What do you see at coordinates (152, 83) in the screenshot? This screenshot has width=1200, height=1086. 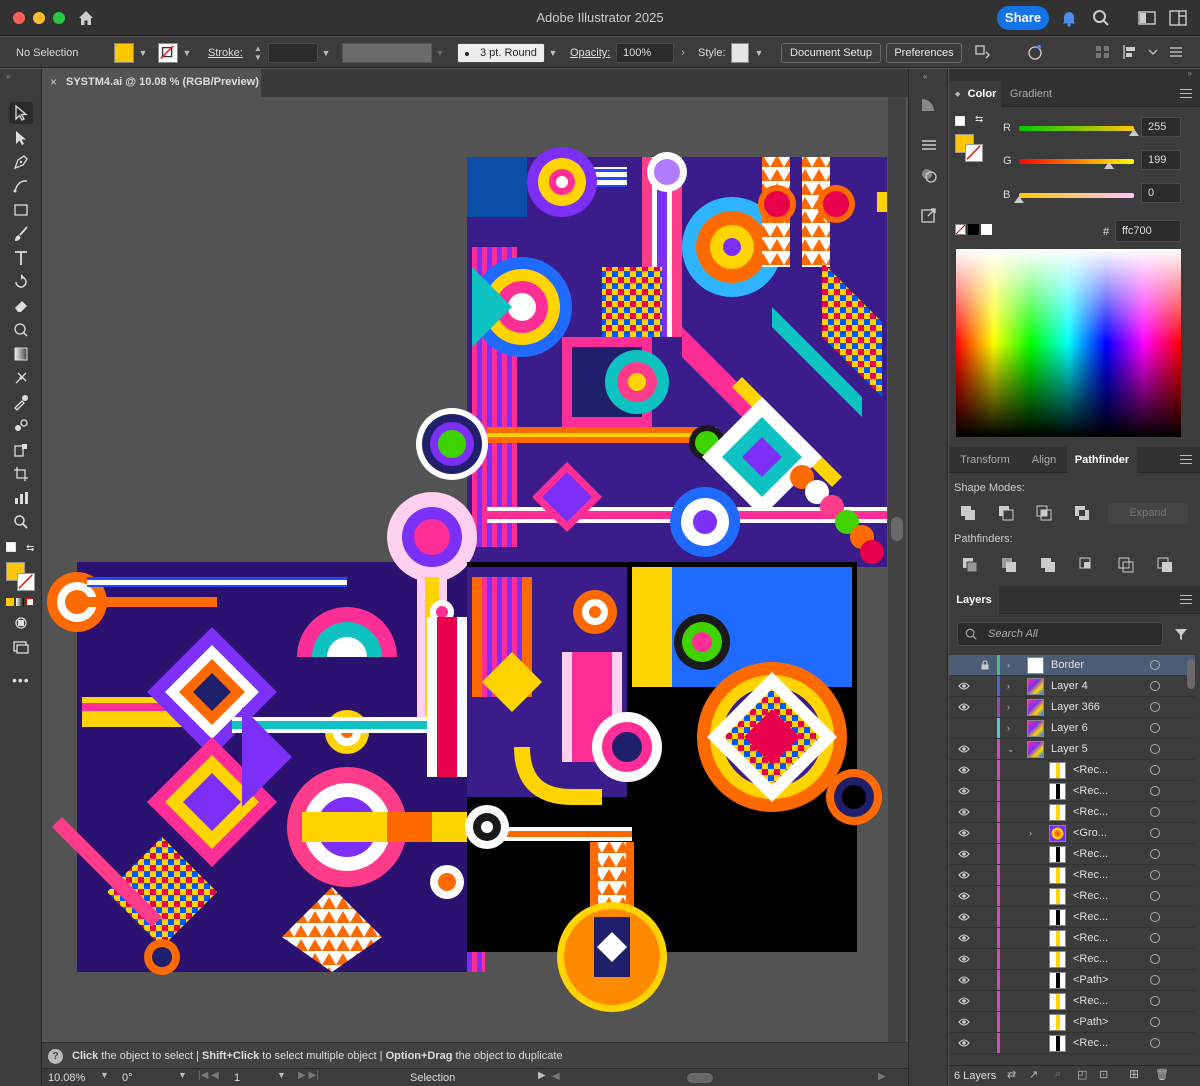 I see `document-tab: × SYSTM4.ai @ 10.08 % (RGB/Preview)` at bounding box center [152, 83].